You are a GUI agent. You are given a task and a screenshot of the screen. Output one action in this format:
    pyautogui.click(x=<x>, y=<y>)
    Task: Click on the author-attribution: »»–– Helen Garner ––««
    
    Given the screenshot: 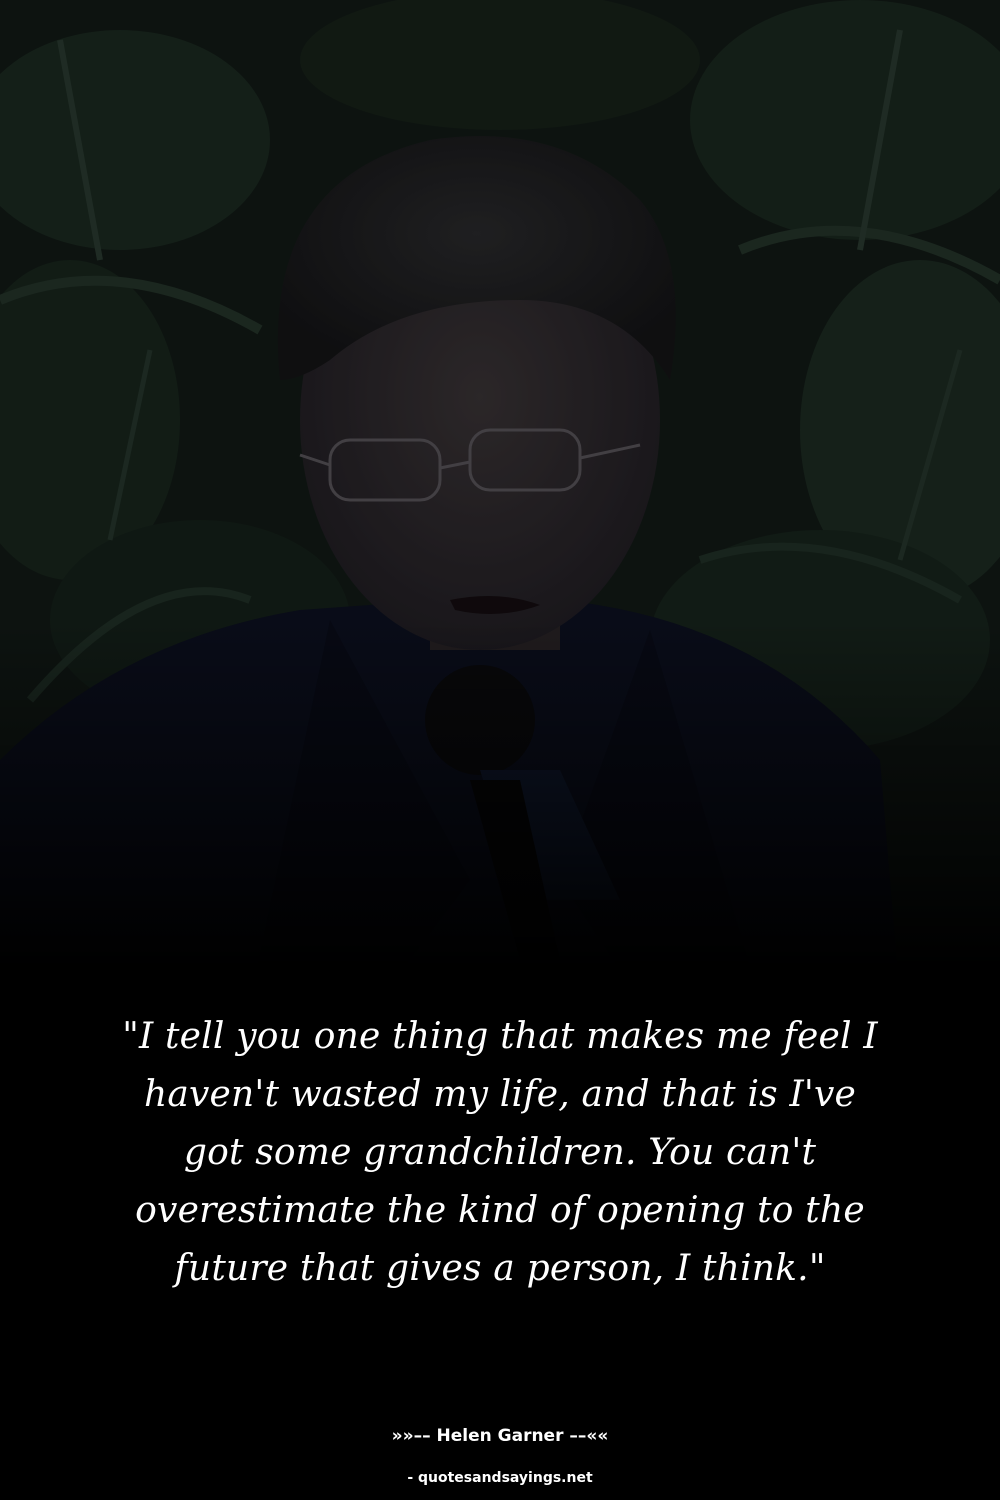 What is the action you would take?
    pyautogui.click(x=500, y=1436)
    